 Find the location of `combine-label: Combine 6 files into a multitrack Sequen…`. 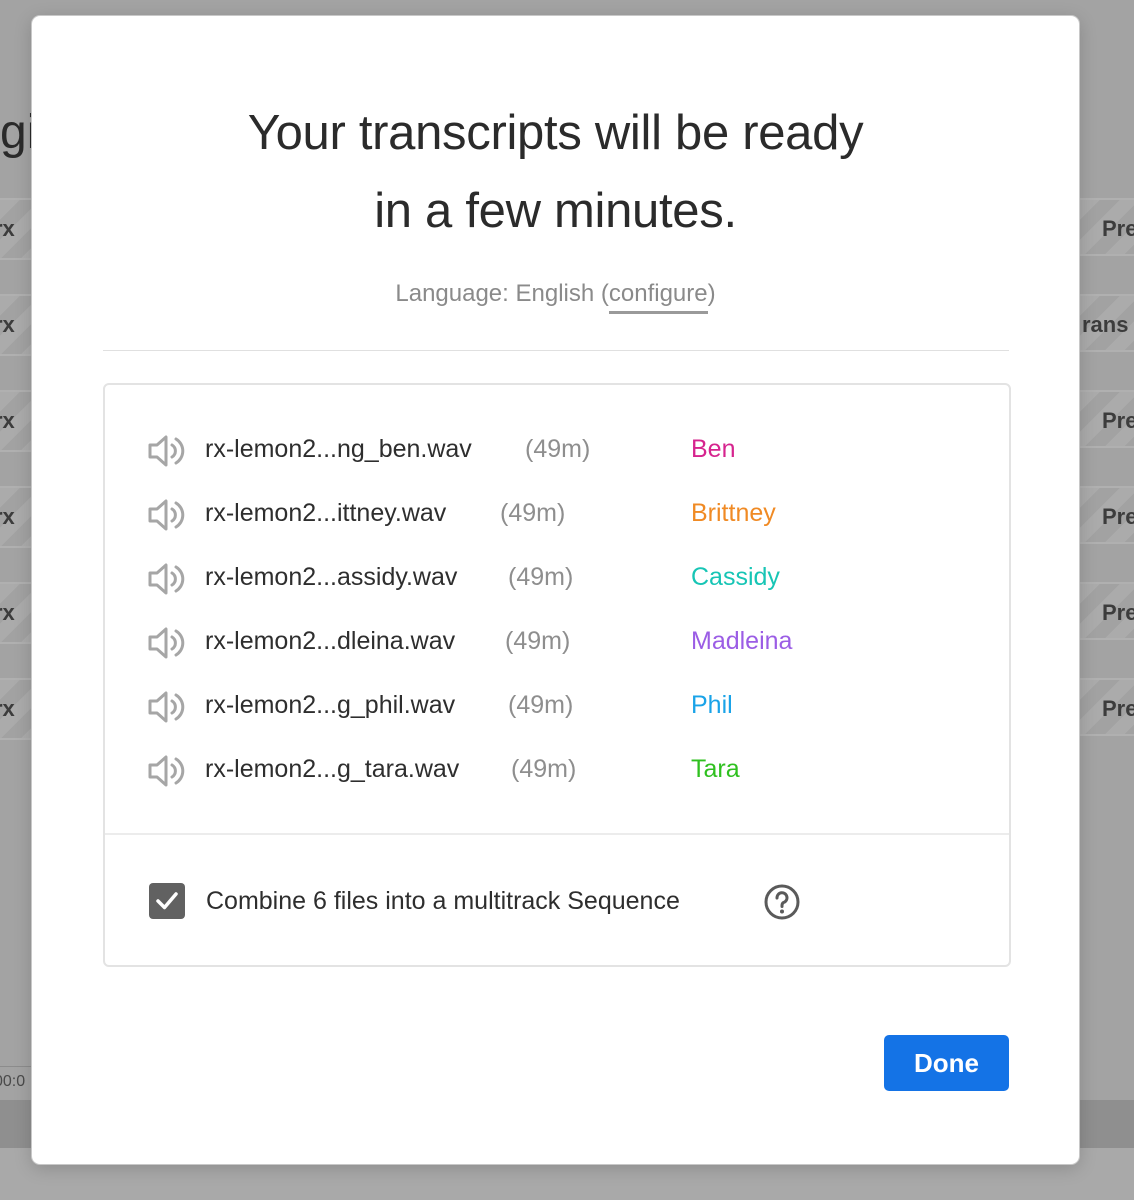

combine-label: Combine 6 files into a multitrack Sequen… is located at coordinates (443, 901).